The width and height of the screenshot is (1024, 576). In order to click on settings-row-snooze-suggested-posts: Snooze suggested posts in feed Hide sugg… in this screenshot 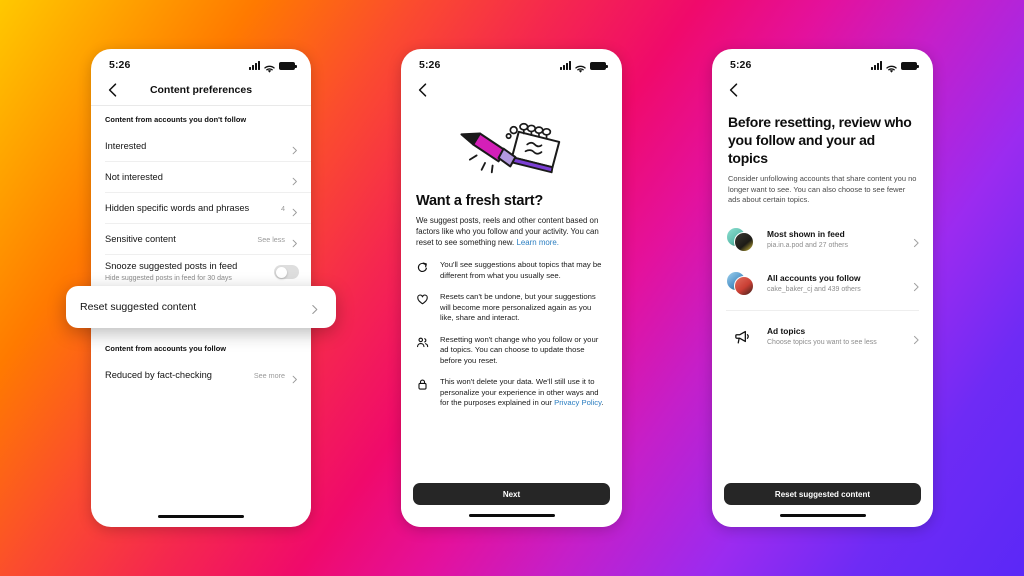, I will do `click(201, 272)`.